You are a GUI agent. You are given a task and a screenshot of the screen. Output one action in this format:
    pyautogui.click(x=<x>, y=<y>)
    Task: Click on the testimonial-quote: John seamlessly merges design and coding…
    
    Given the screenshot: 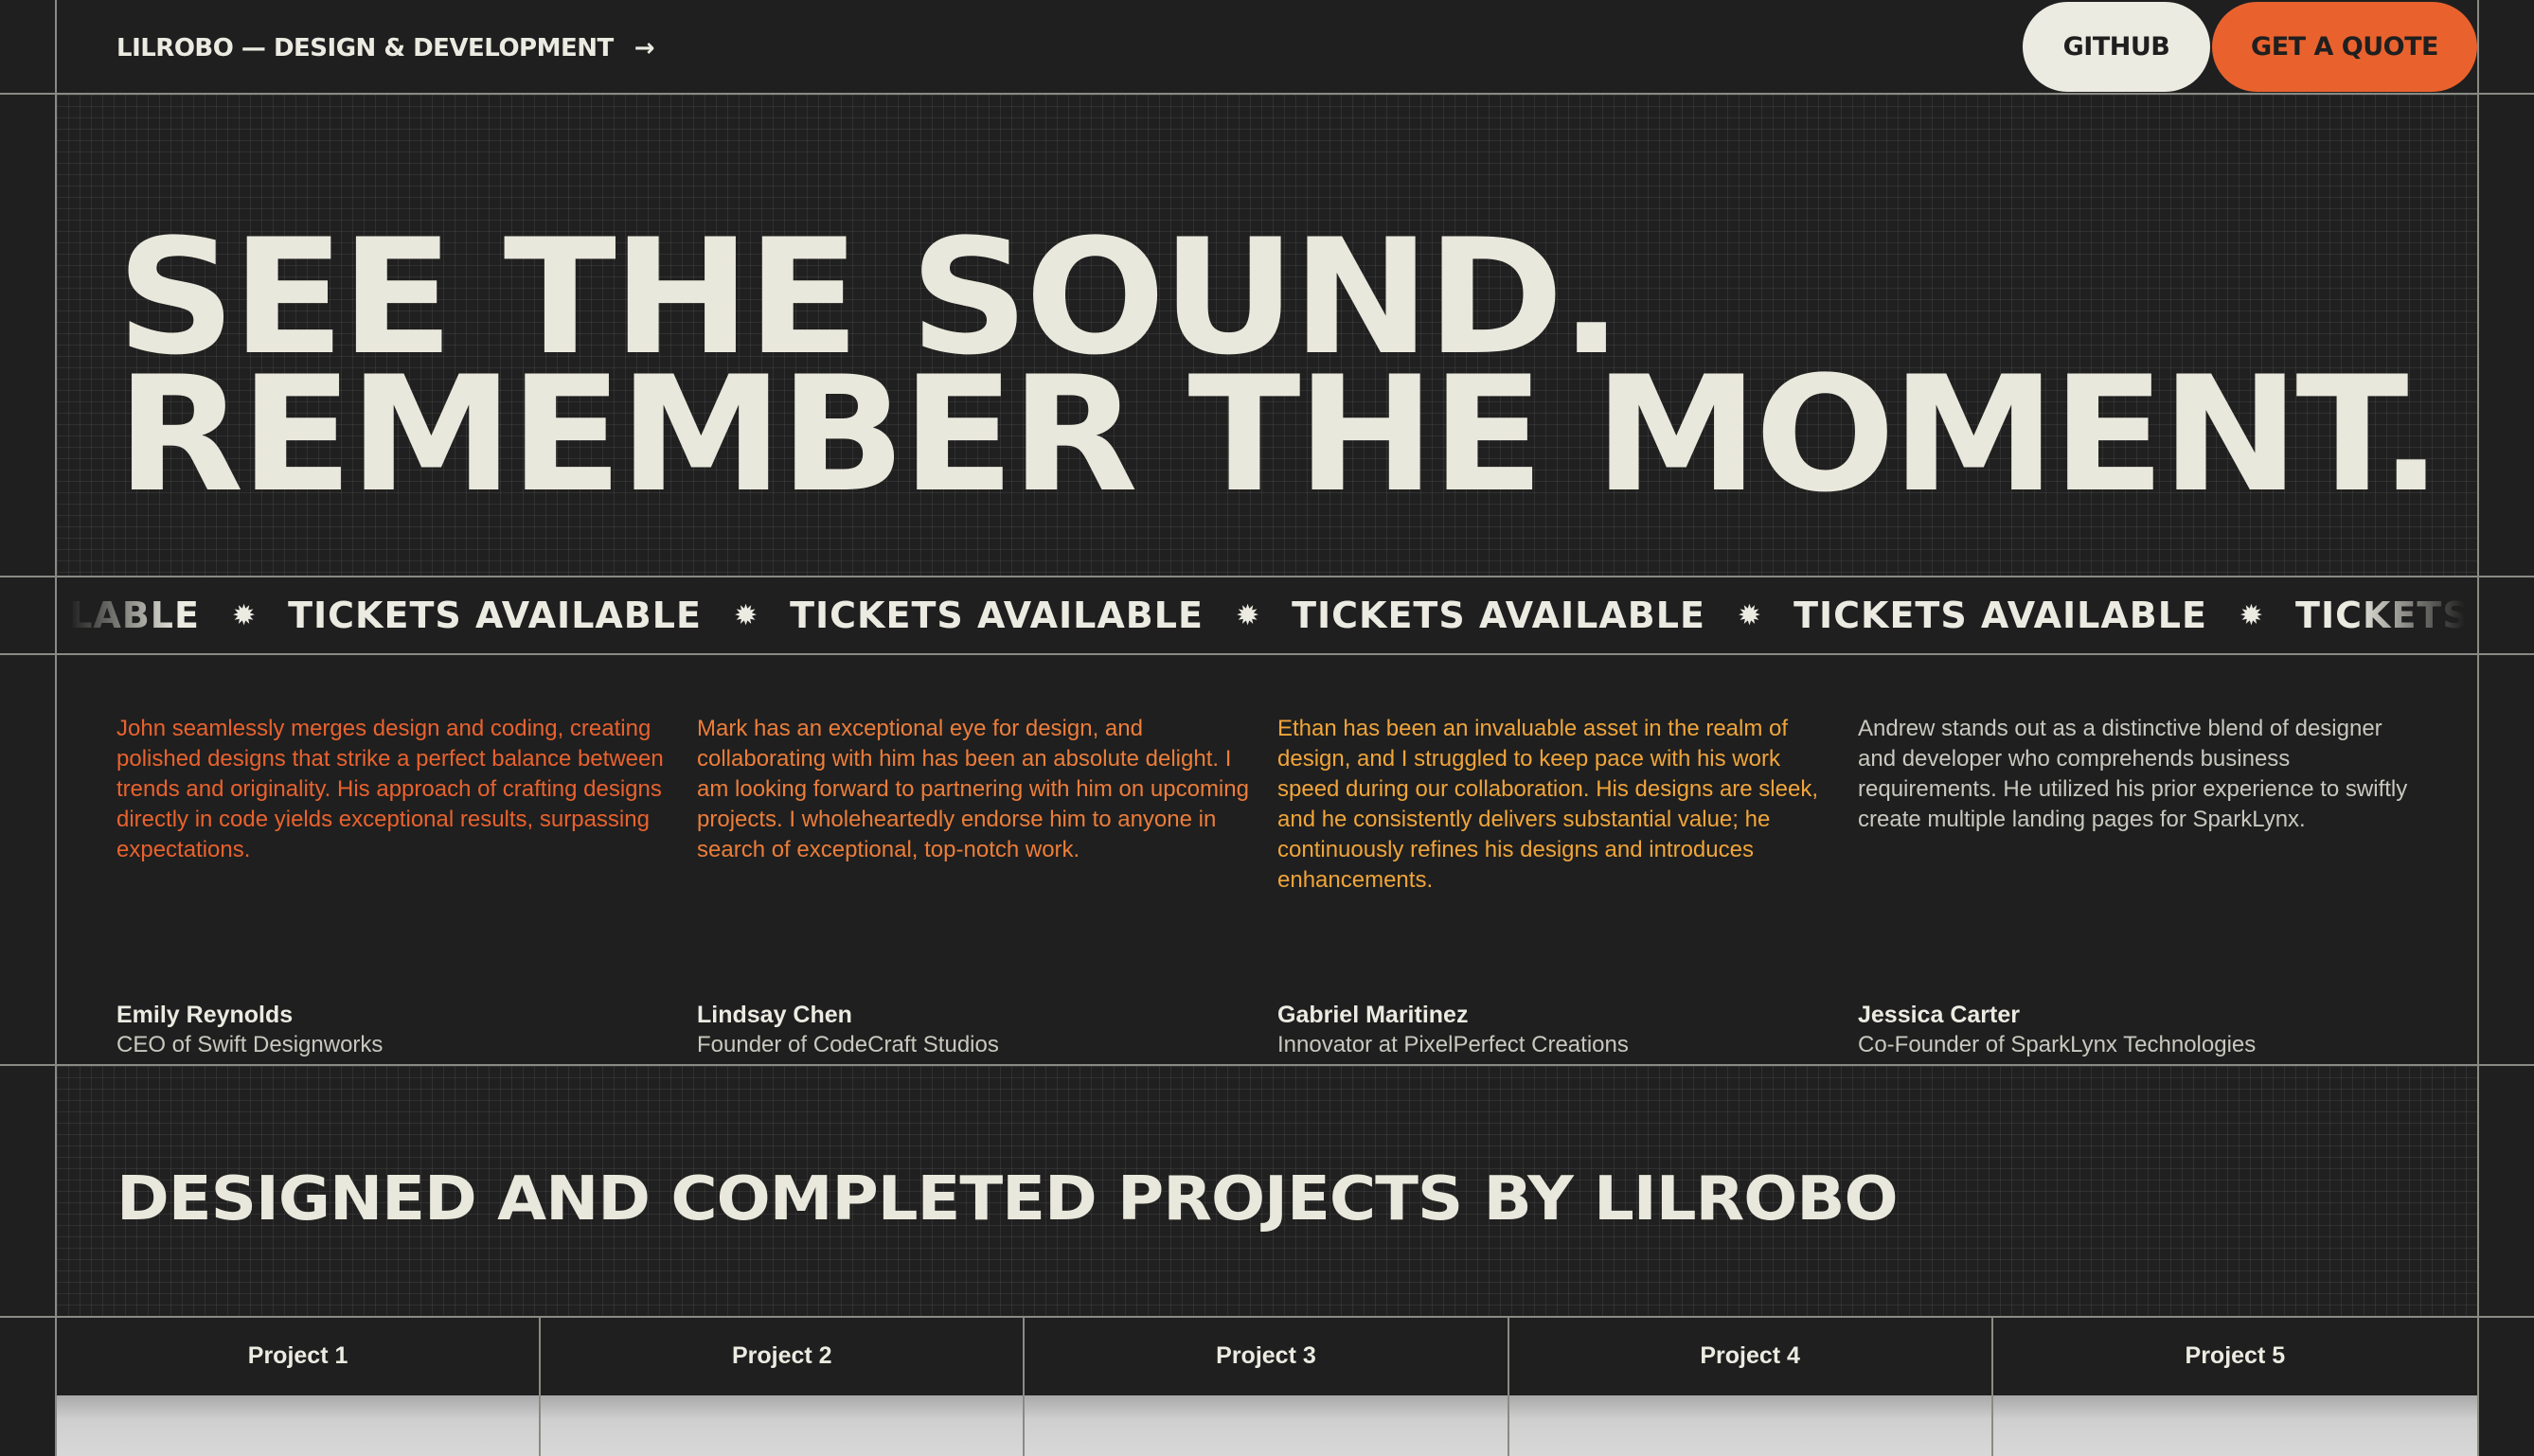 What is the action you would take?
    pyautogui.click(x=390, y=789)
    